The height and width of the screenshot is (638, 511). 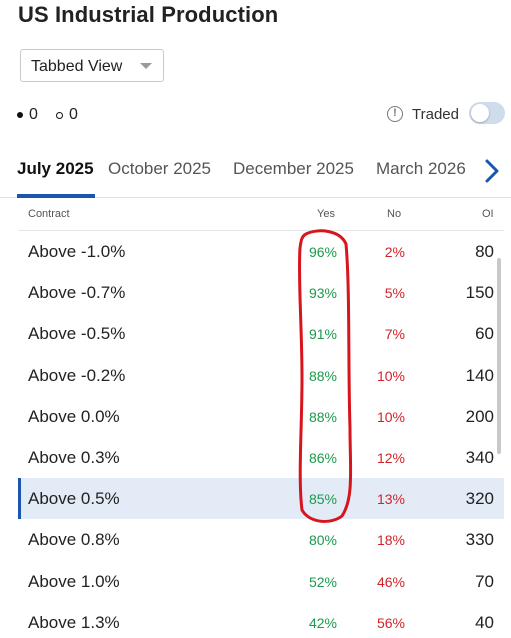 What do you see at coordinates (77, 293) in the screenshot?
I see `contract-cell: Above -0.7%` at bounding box center [77, 293].